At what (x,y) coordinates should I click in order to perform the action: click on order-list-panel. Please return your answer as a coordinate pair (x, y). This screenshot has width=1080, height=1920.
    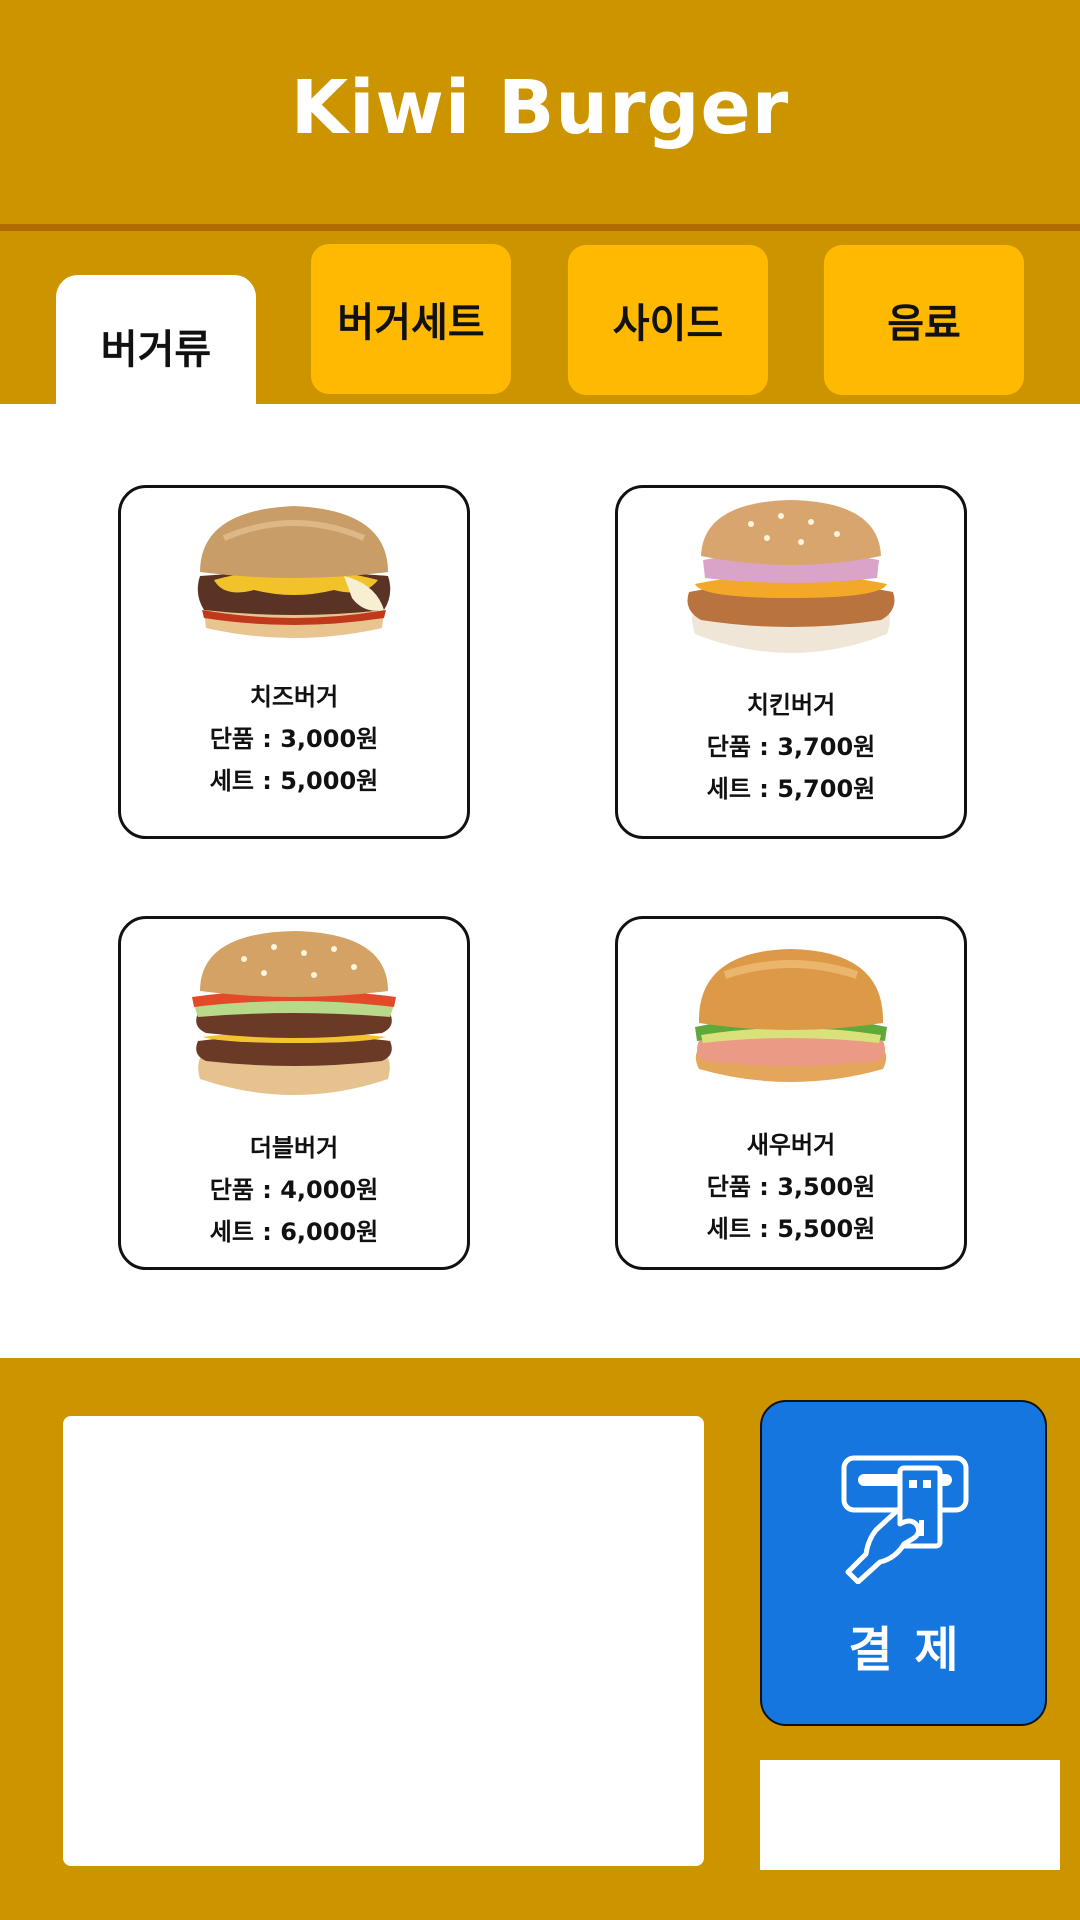
    Looking at the image, I should click on (383, 1641).